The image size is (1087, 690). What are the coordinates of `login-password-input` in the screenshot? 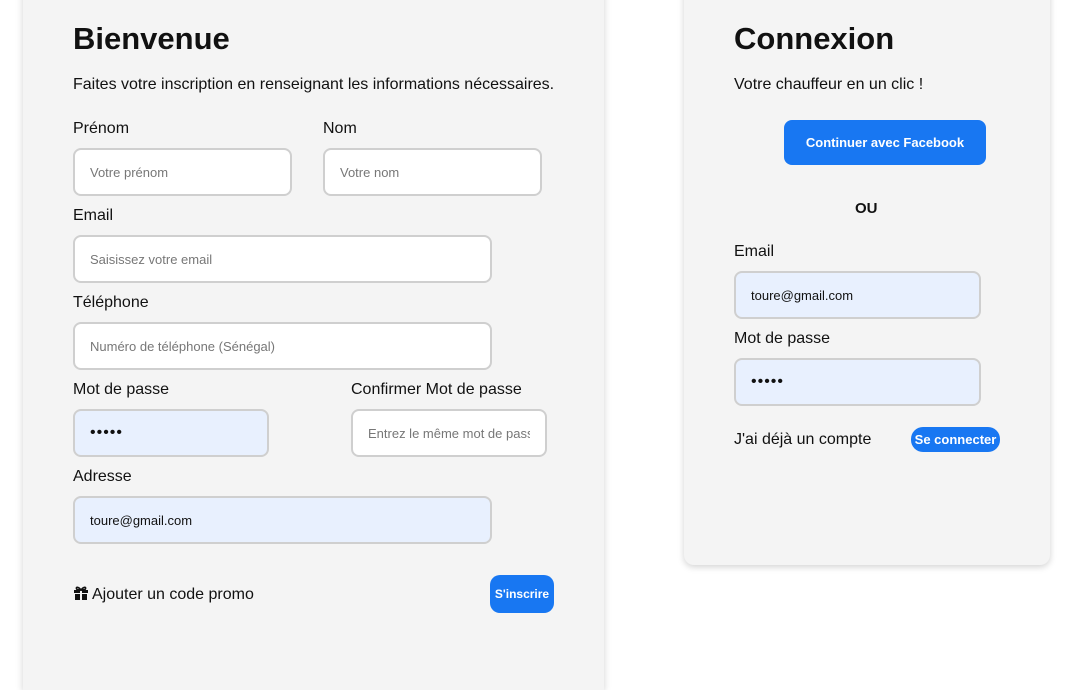 It's located at (857, 382).